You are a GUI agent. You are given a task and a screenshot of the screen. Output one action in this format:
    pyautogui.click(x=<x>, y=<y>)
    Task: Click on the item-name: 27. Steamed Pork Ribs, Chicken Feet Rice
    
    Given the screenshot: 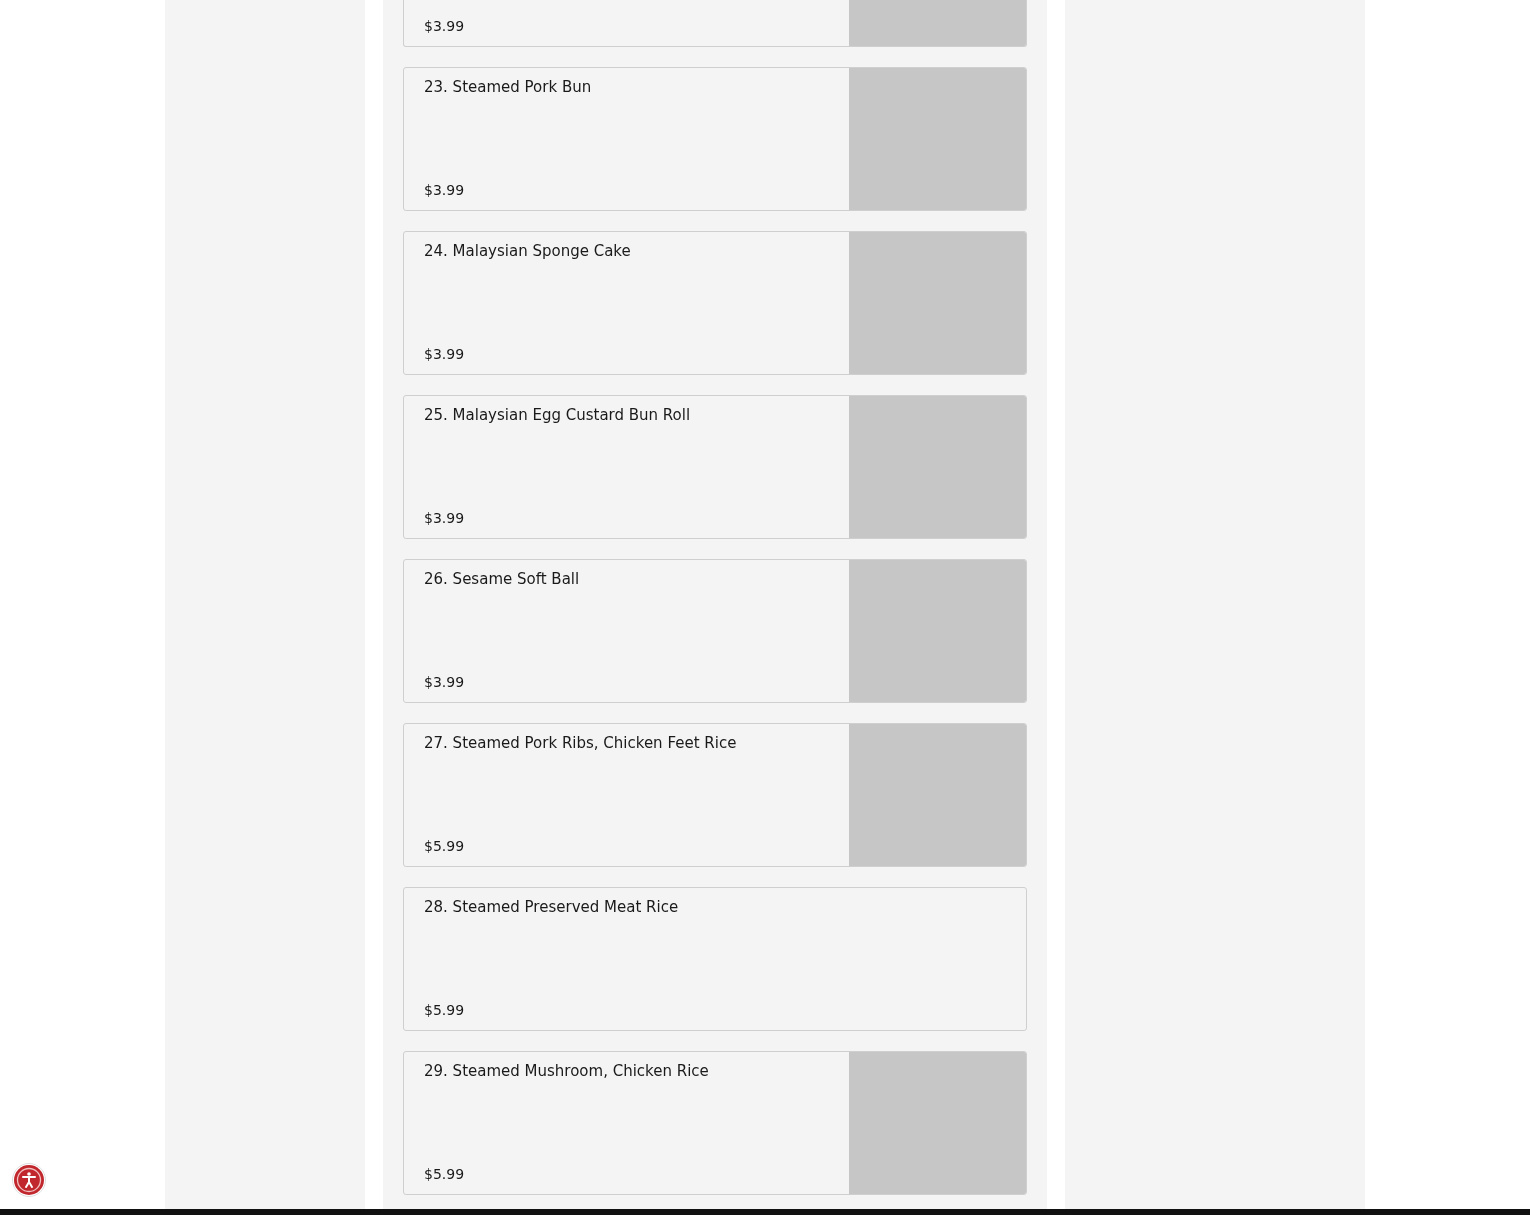 What is the action you would take?
    pyautogui.click(x=581, y=743)
    